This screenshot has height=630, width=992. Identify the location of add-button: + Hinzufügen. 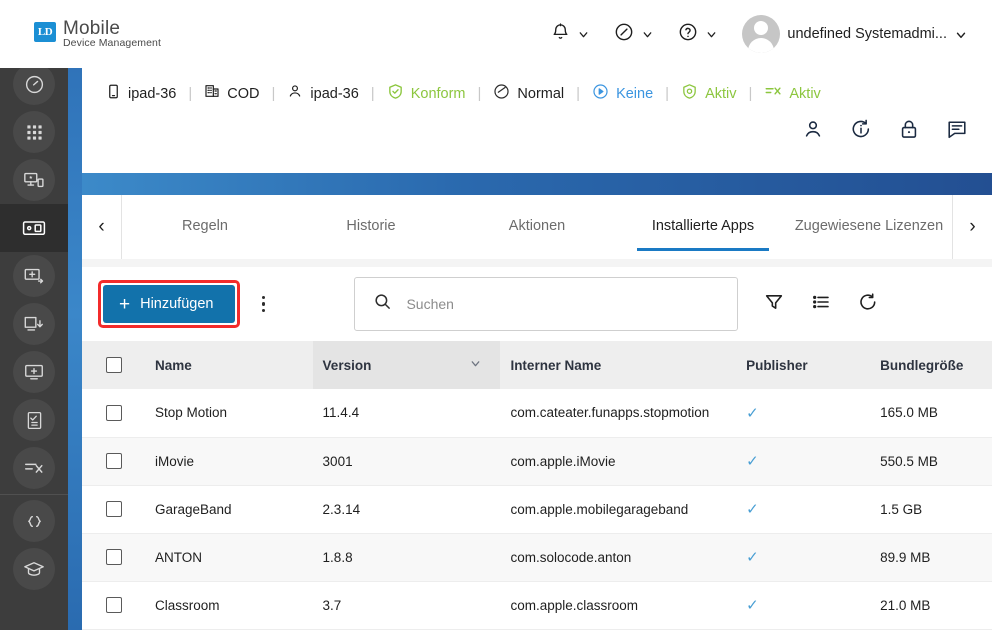
(169, 304).